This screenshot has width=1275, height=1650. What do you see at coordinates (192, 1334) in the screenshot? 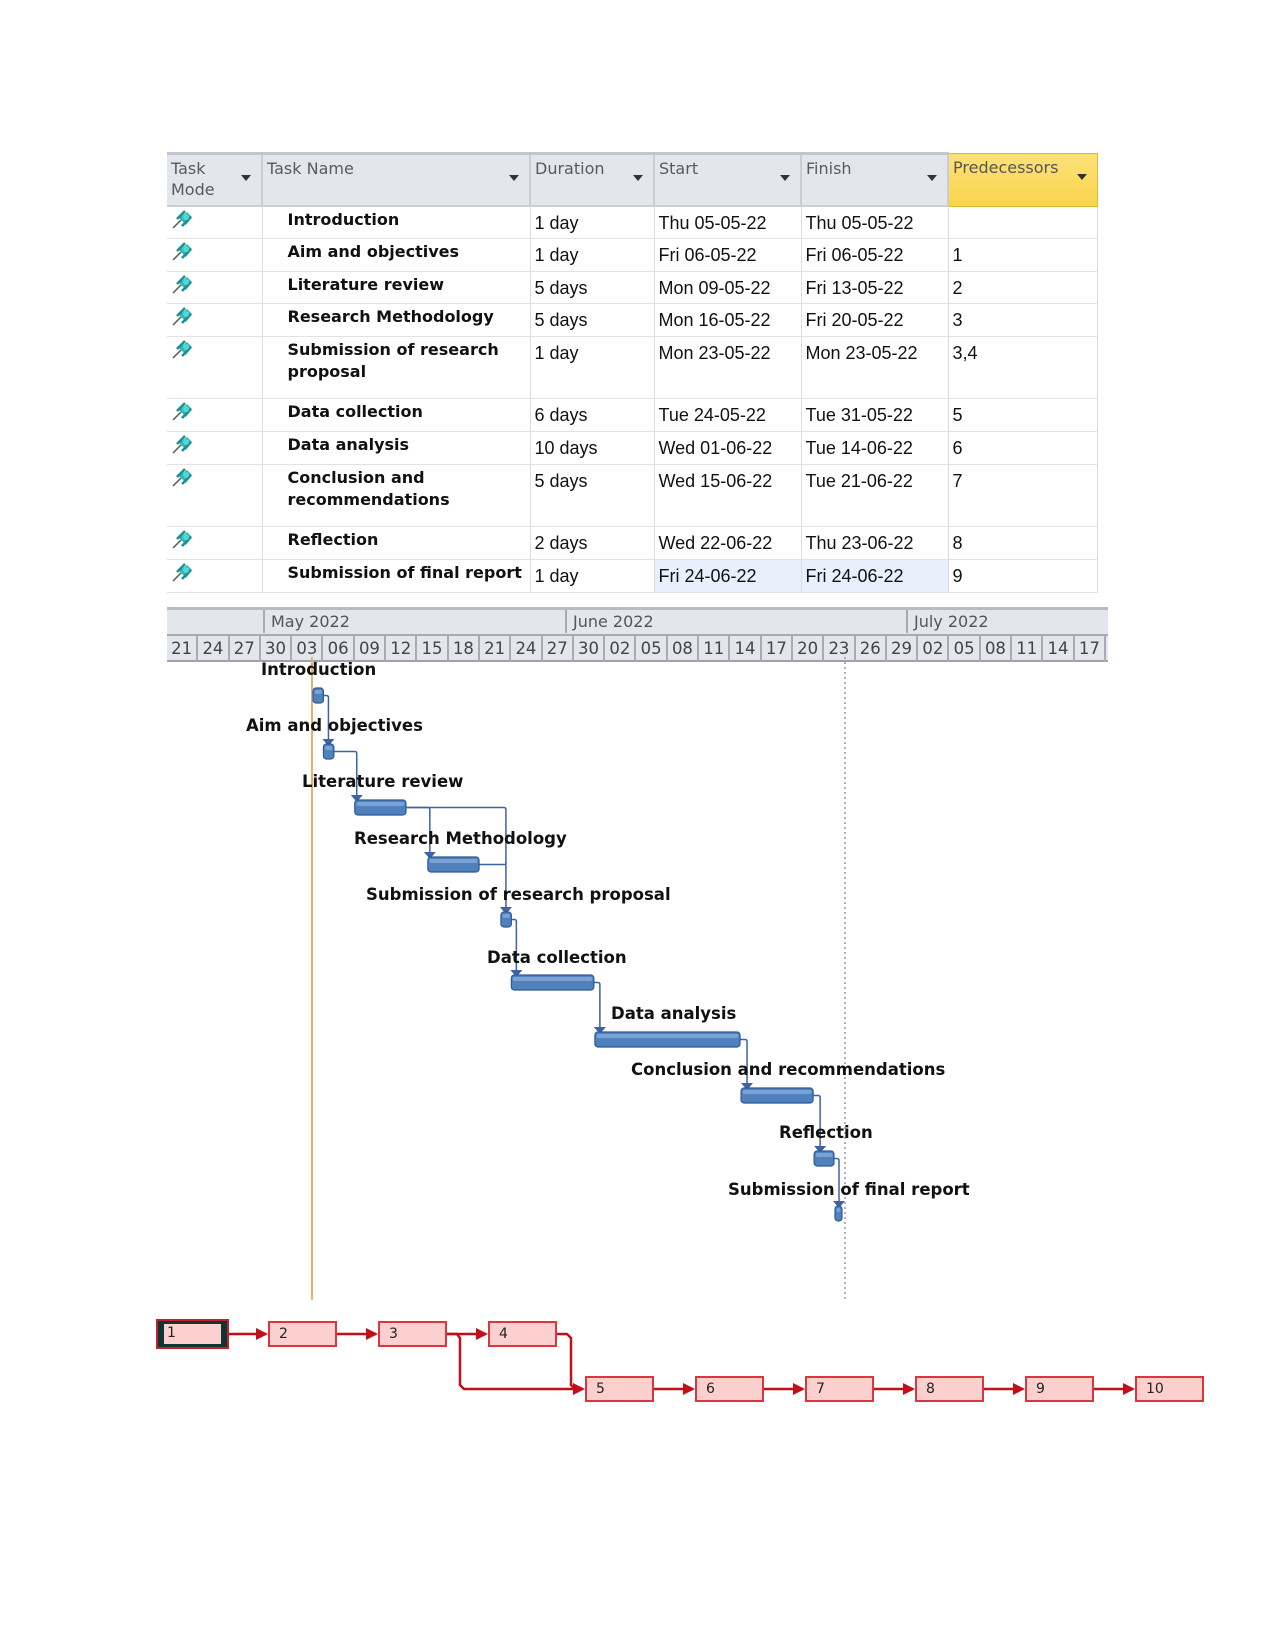
I see `network-node: 1` at bounding box center [192, 1334].